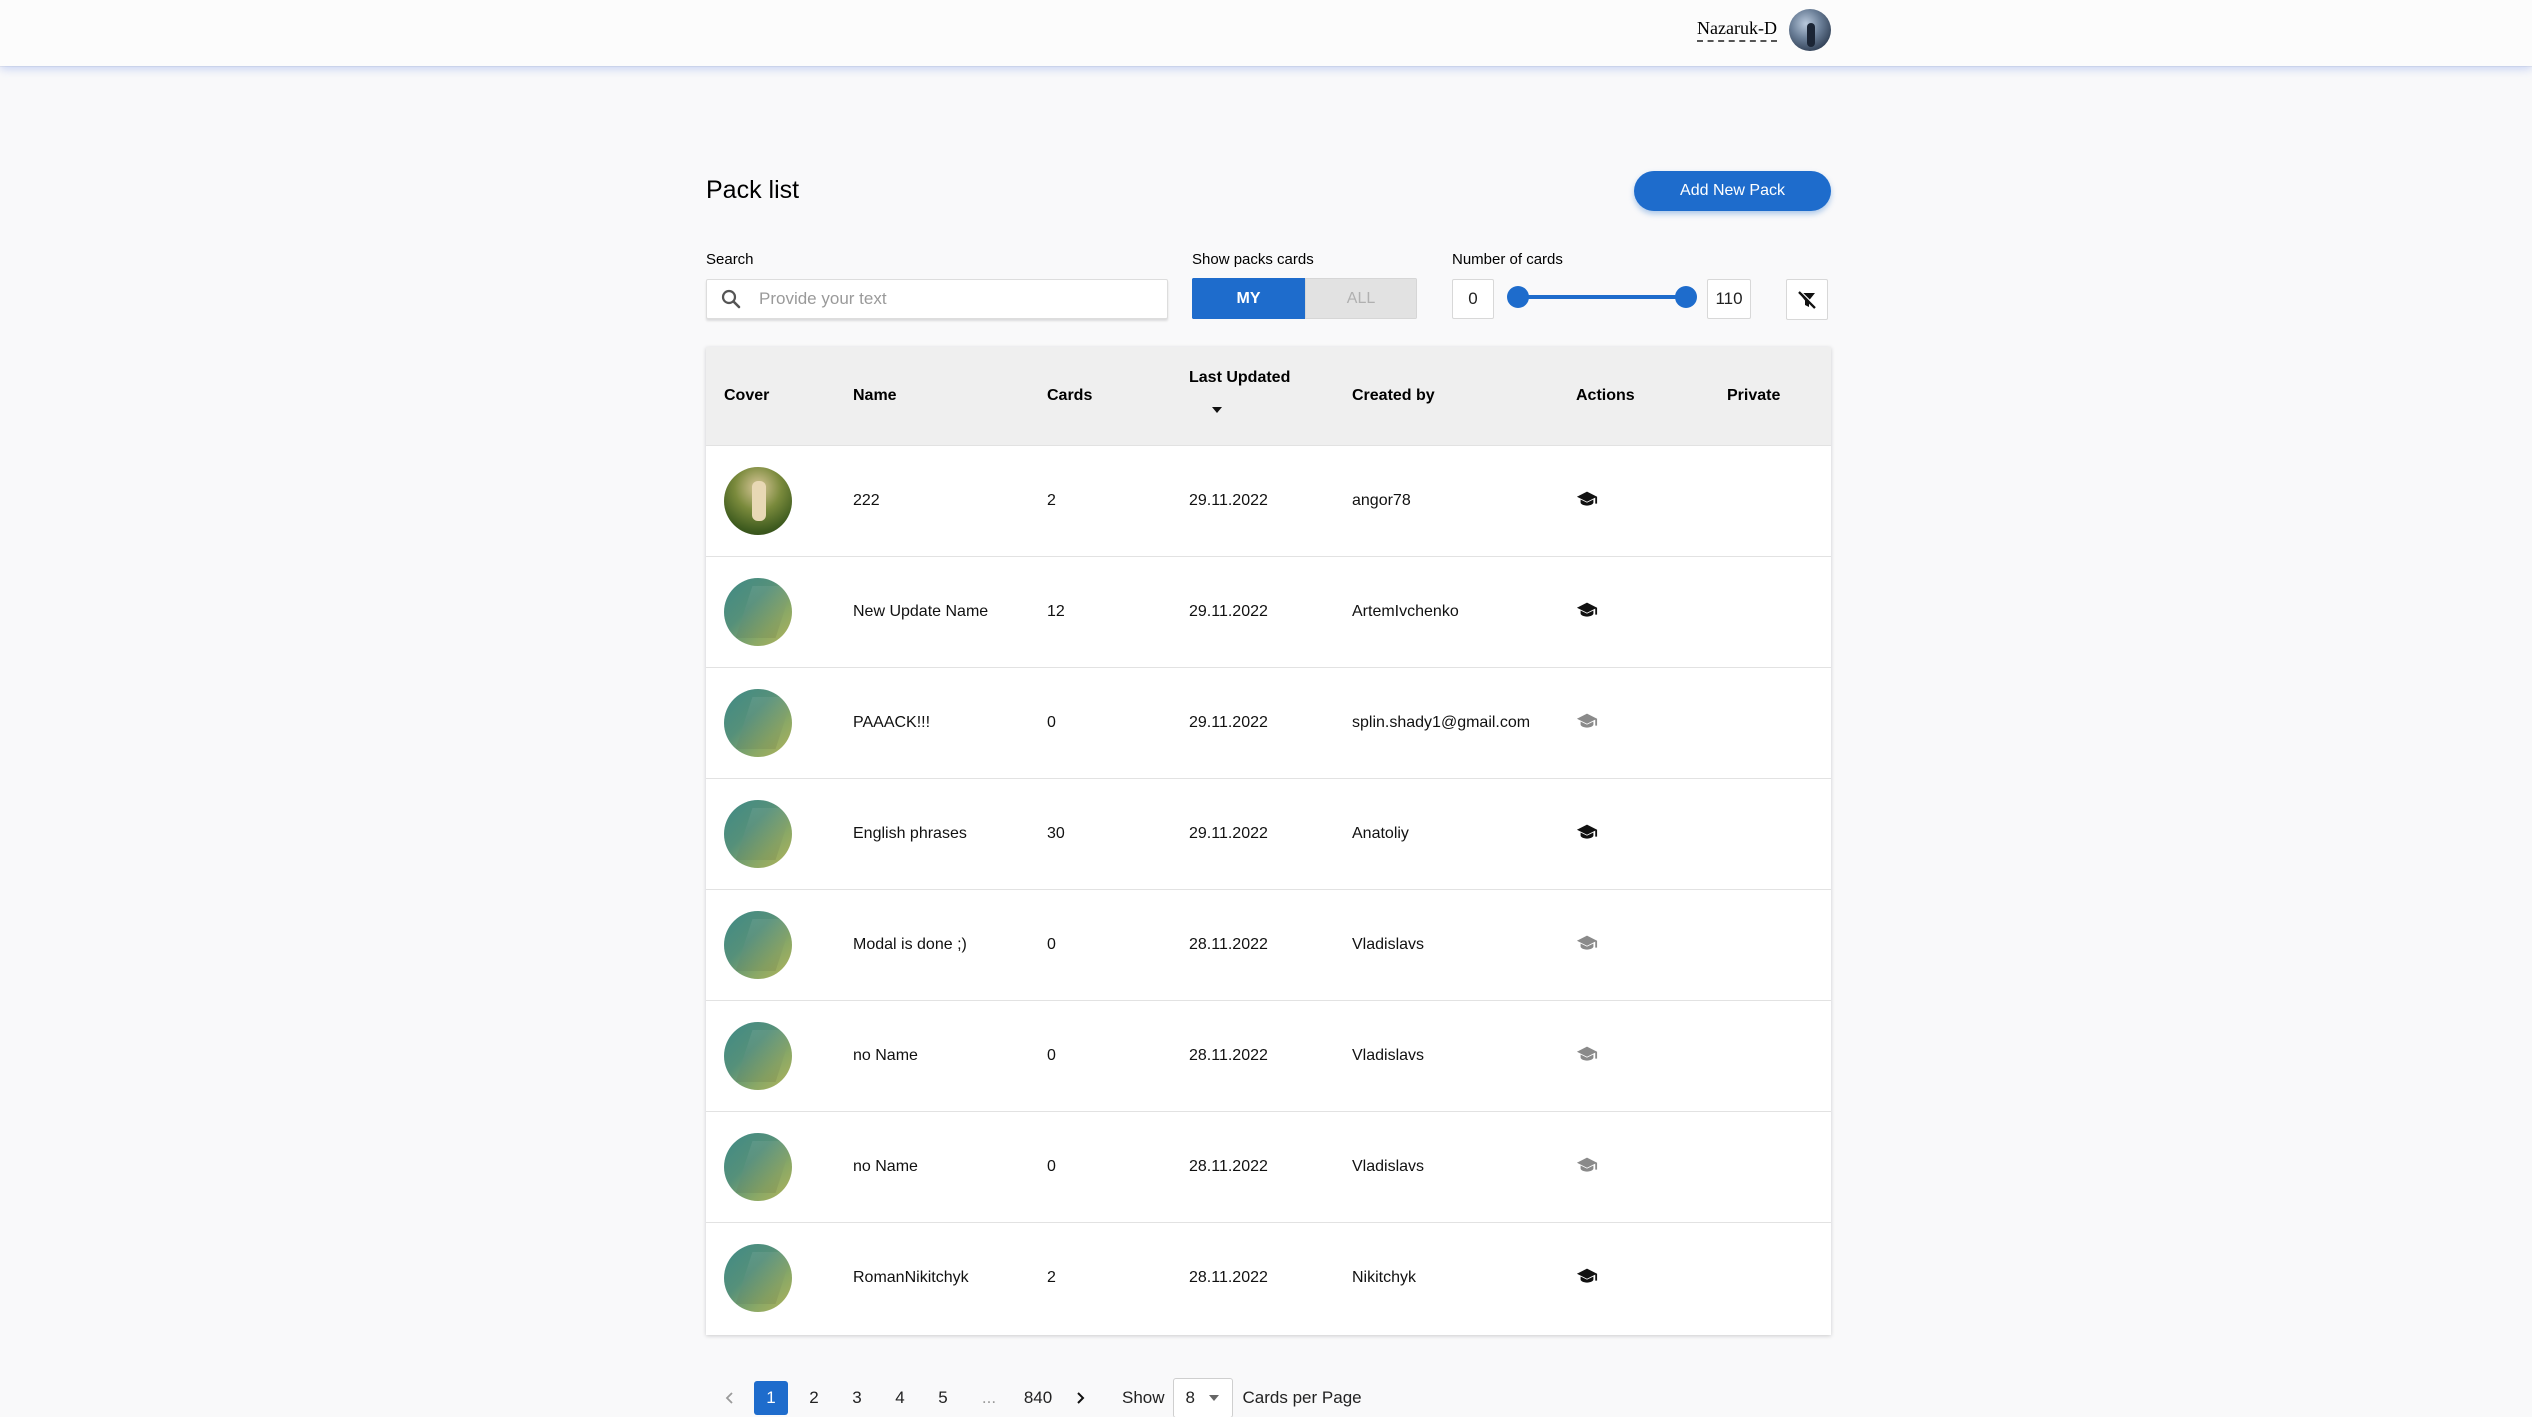 The height and width of the screenshot is (1417, 2532). What do you see at coordinates (943, 1398) in the screenshot?
I see `page-button: 5` at bounding box center [943, 1398].